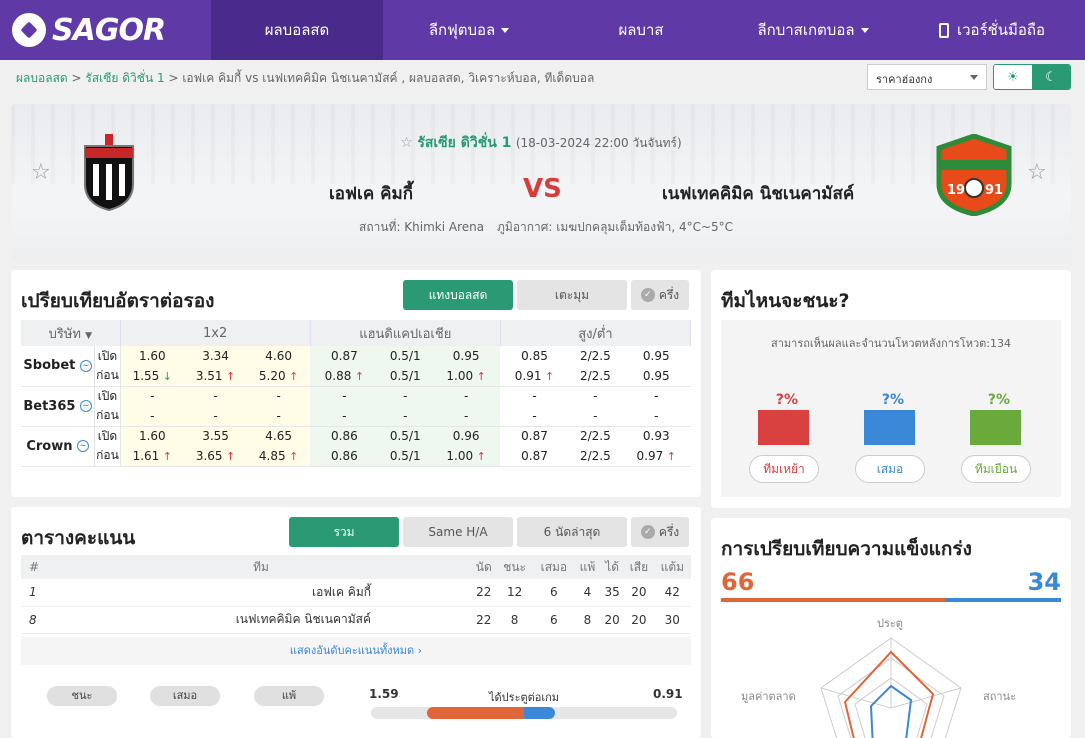 Image resolution: width=1085 pixels, height=738 pixels. I want to click on home-team-name: เอฟเค คิมกี้, so click(371, 193).